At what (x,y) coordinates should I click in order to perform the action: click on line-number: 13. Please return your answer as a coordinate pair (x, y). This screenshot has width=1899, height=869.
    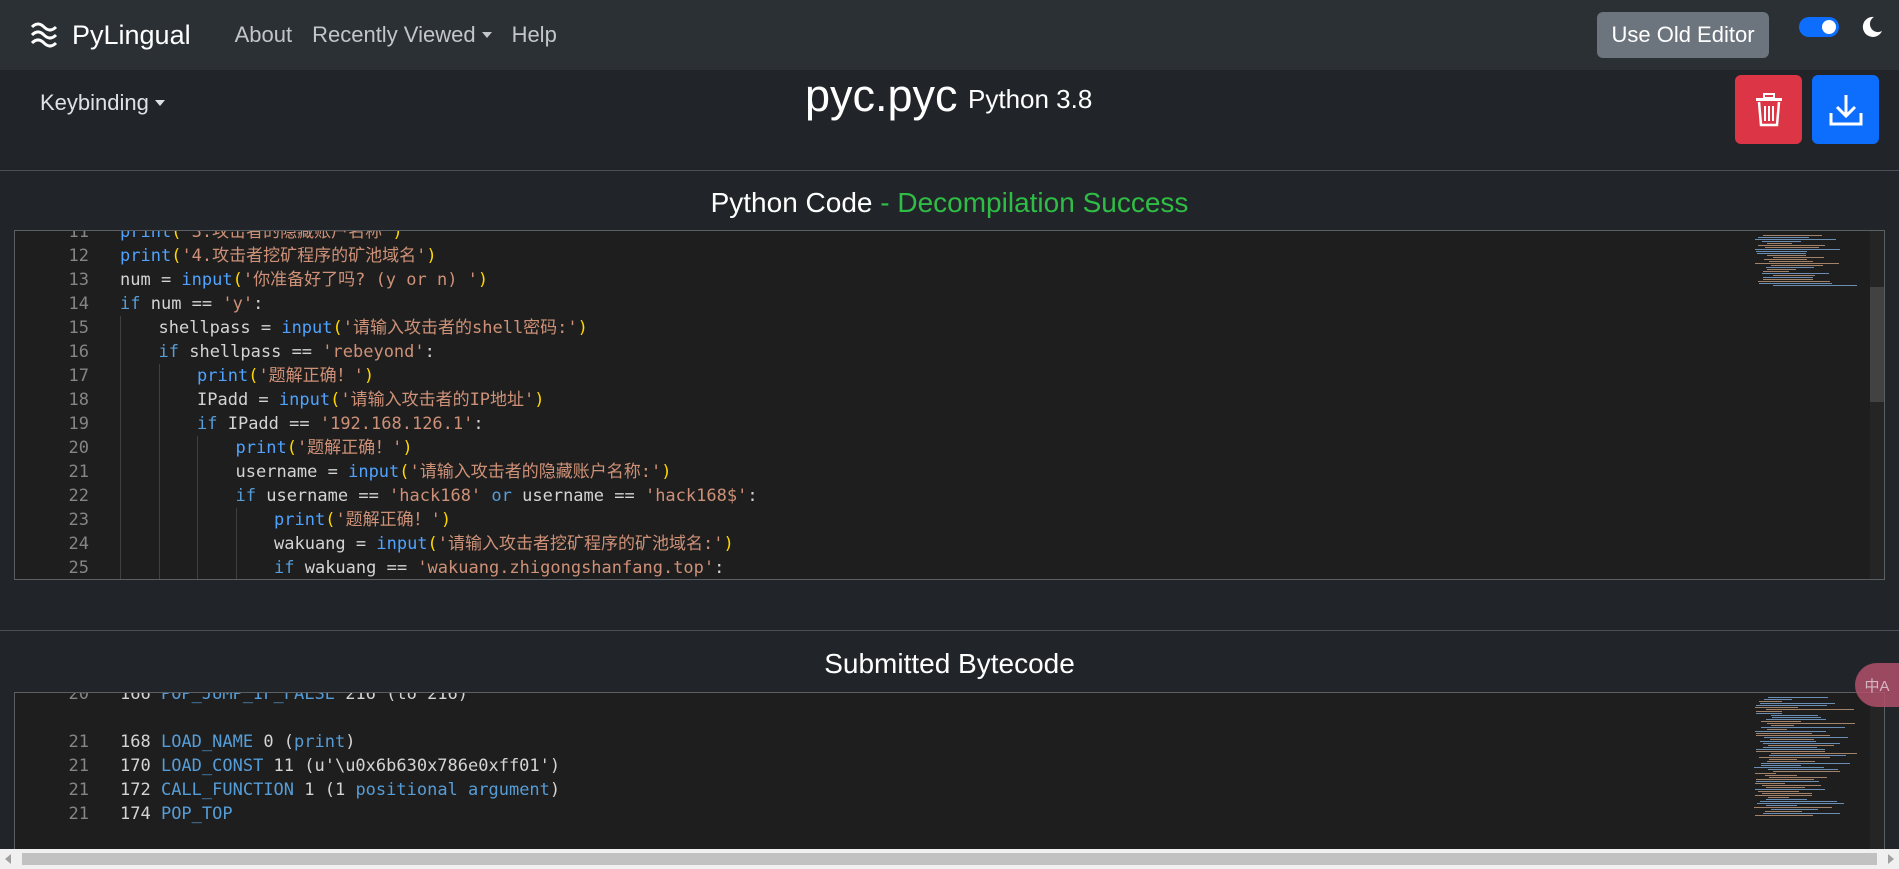
    Looking at the image, I should click on (78, 280).